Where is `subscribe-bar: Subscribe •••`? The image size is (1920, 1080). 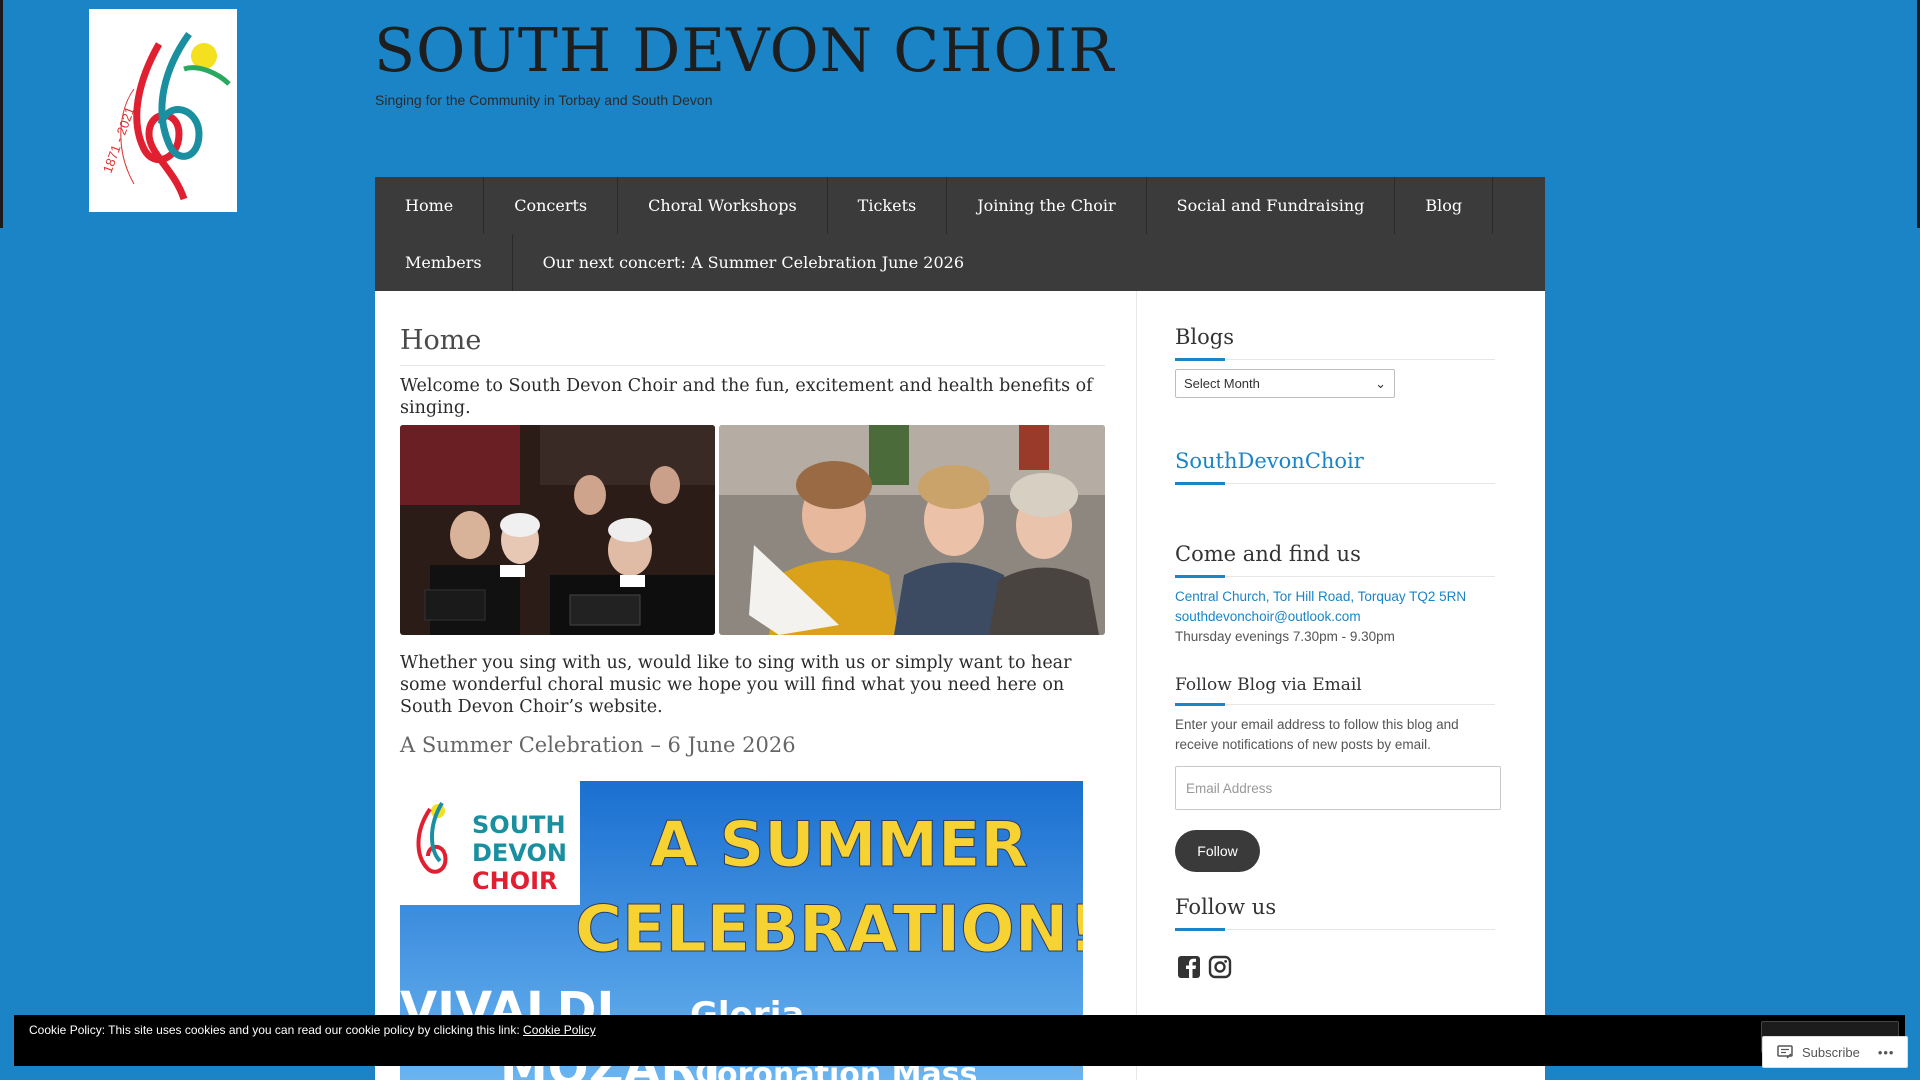 subscribe-bar: Subscribe ••• is located at coordinates (1835, 1052).